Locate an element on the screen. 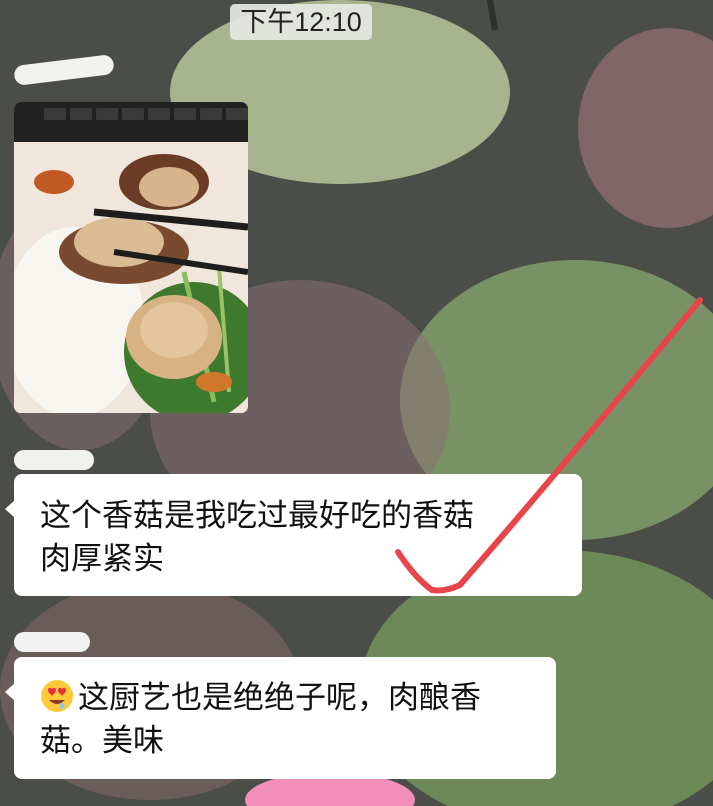 Image resolution: width=713 pixels, height=806 pixels. heart-eyes-drooling-emoji is located at coordinates (57, 696).